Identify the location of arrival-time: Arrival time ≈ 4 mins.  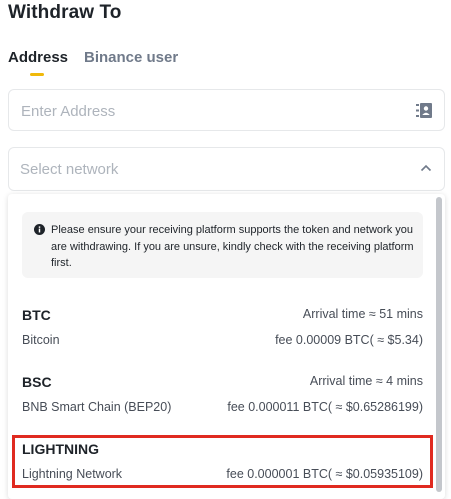
(366, 381).